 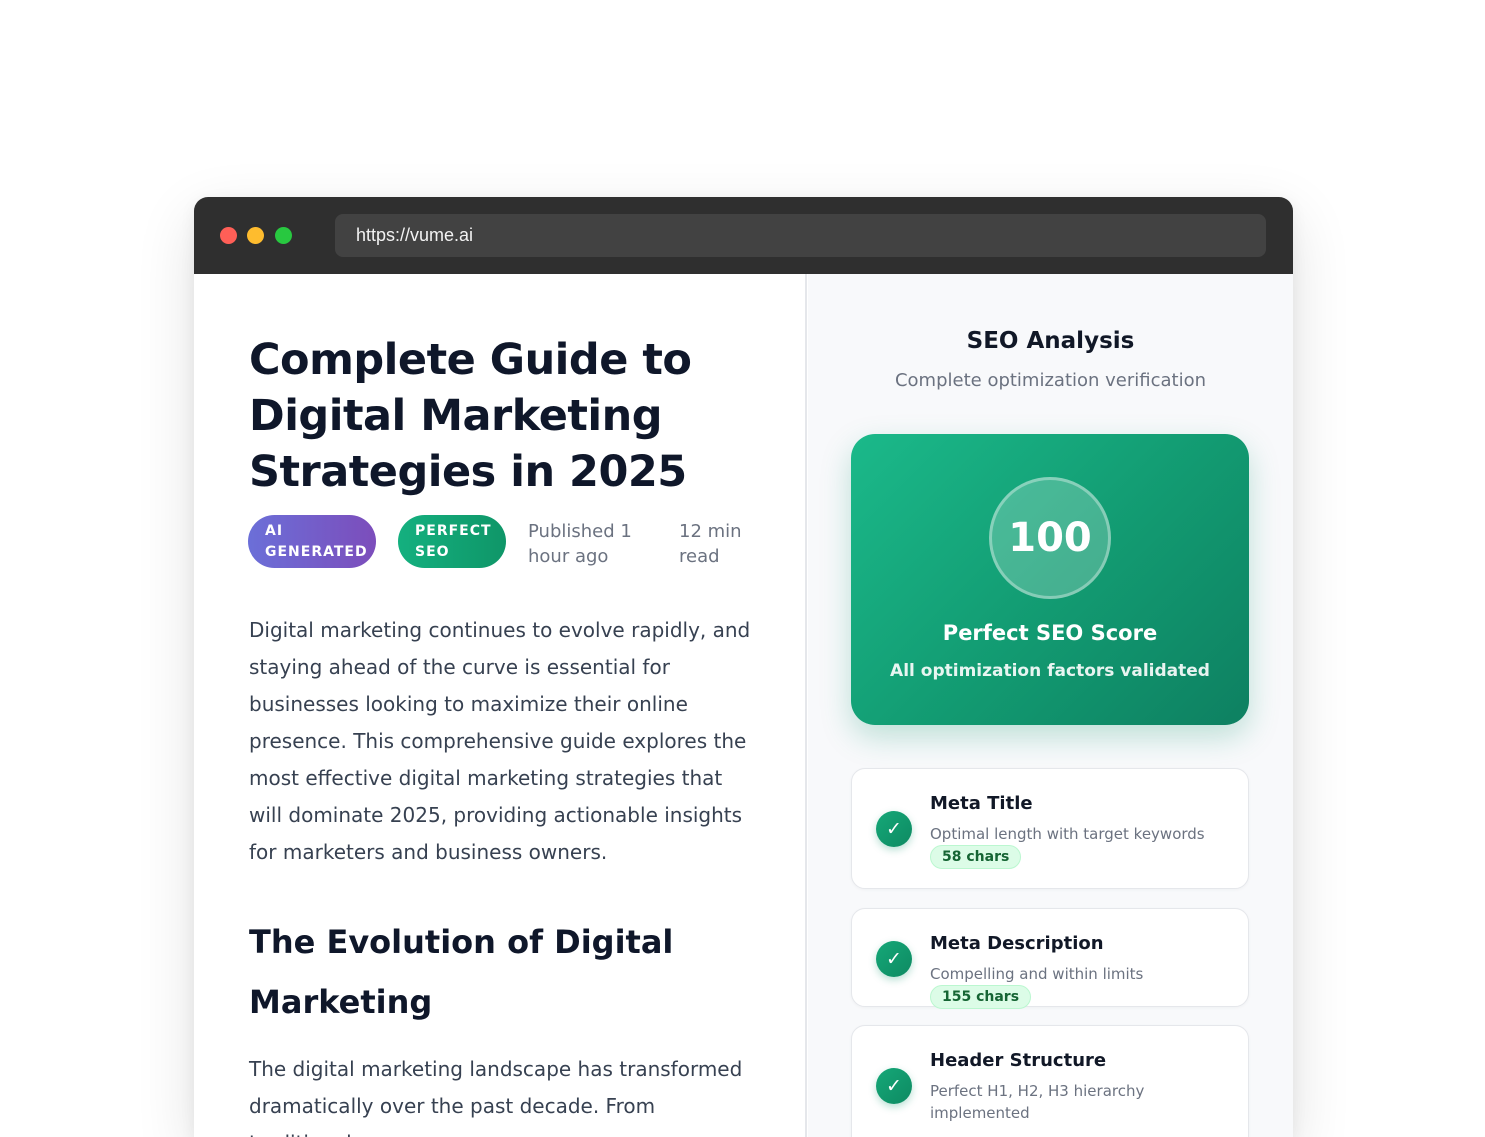 I want to click on char-count-pill: 58 chars, so click(x=976, y=857).